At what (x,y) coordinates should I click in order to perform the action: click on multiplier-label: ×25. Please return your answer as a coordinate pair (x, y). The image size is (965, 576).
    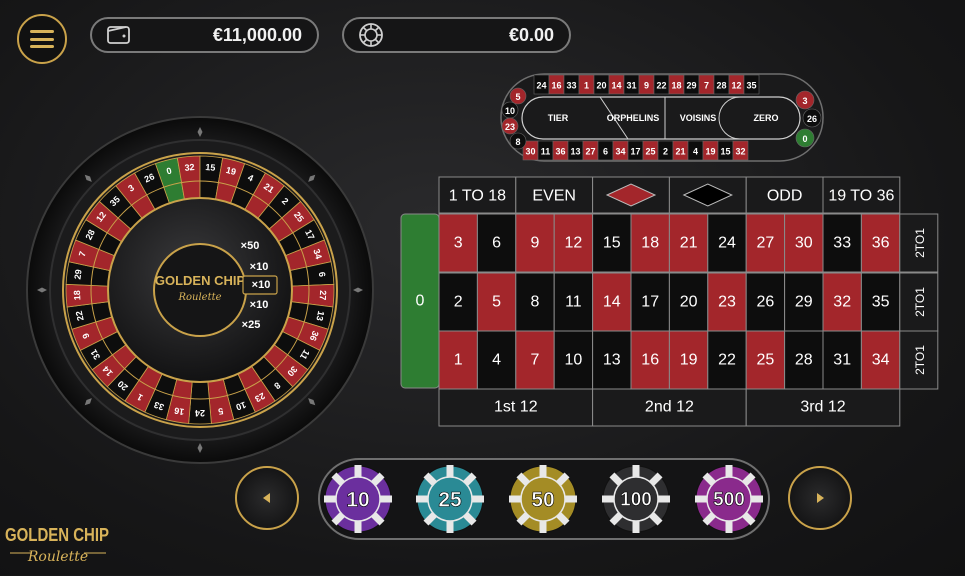
    Looking at the image, I should click on (251, 325).